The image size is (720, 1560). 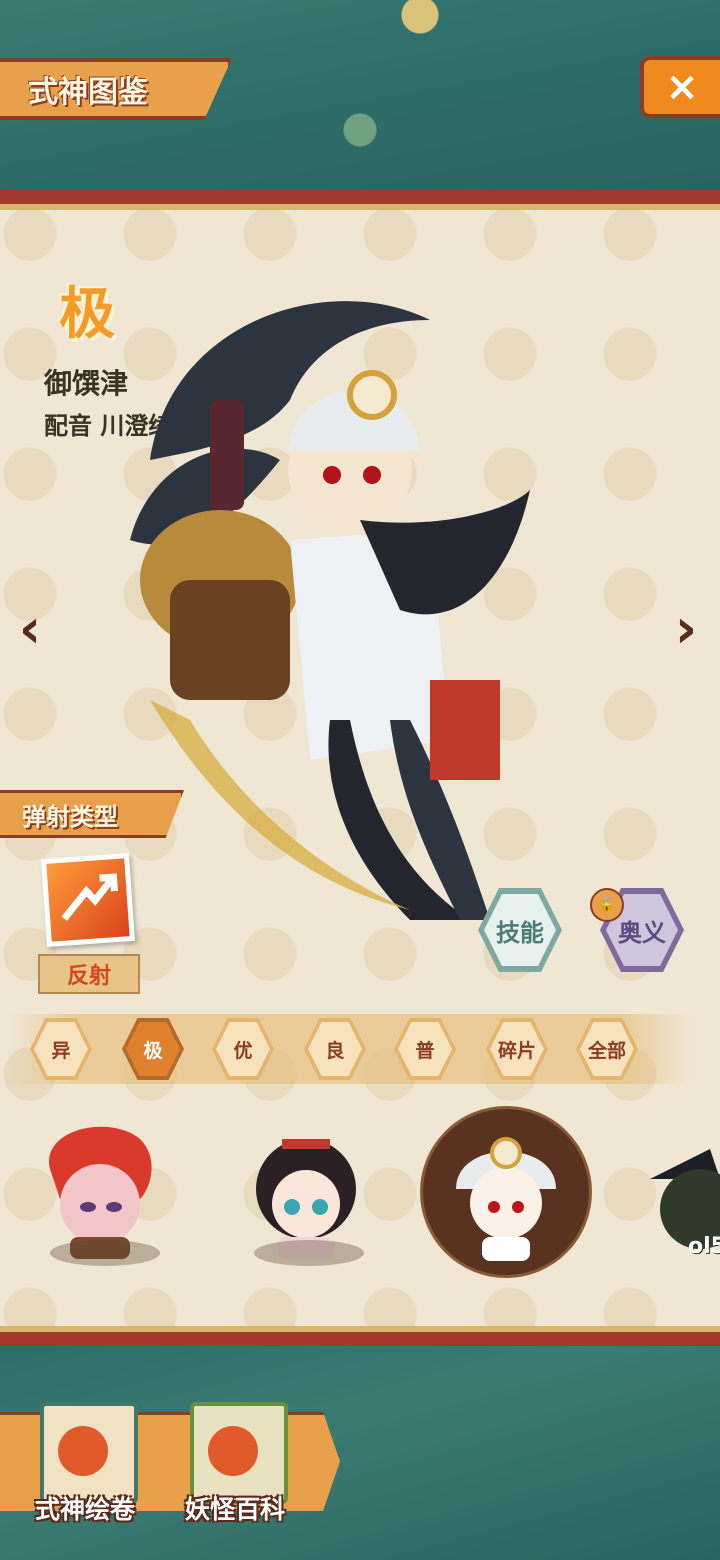 I want to click on bounce-type-heading: 弹射类型, so click(x=92, y=814).